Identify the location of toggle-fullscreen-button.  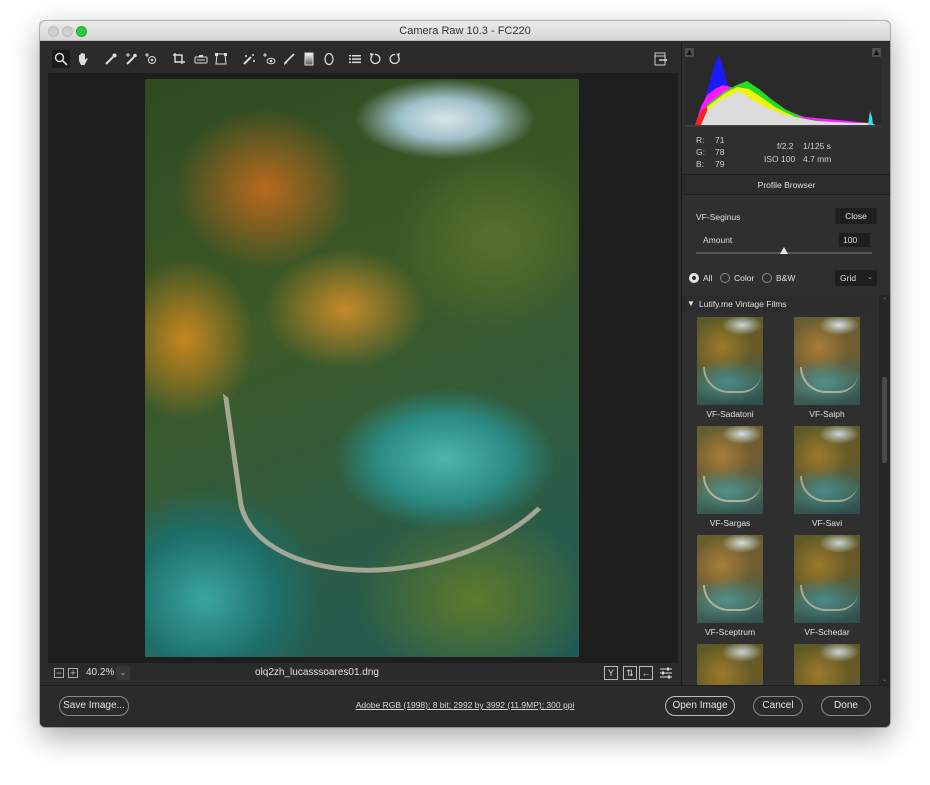
(661, 59).